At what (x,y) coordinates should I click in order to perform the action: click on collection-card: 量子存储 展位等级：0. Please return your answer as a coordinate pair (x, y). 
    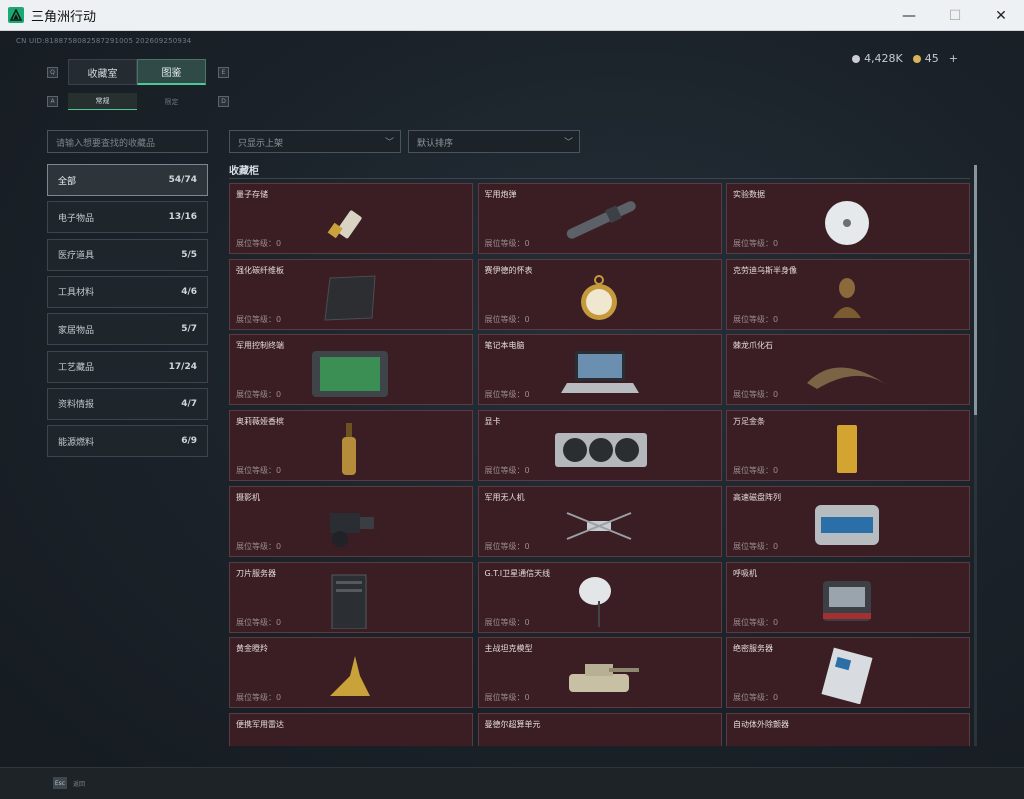
    Looking at the image, I should click on (351, 218).